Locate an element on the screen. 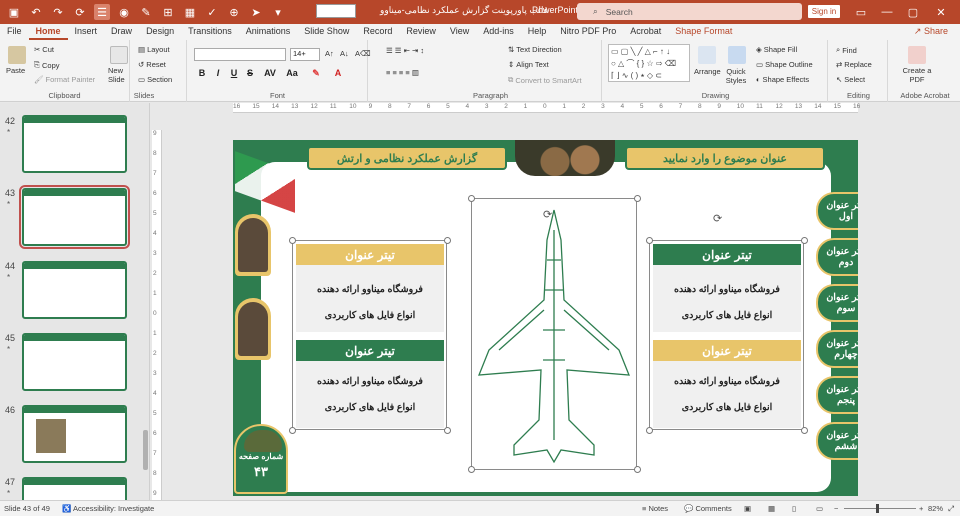 This screenshot has height=516, width=960. ribbon-display-icon: ▭ is located at coordinates (861, 12).